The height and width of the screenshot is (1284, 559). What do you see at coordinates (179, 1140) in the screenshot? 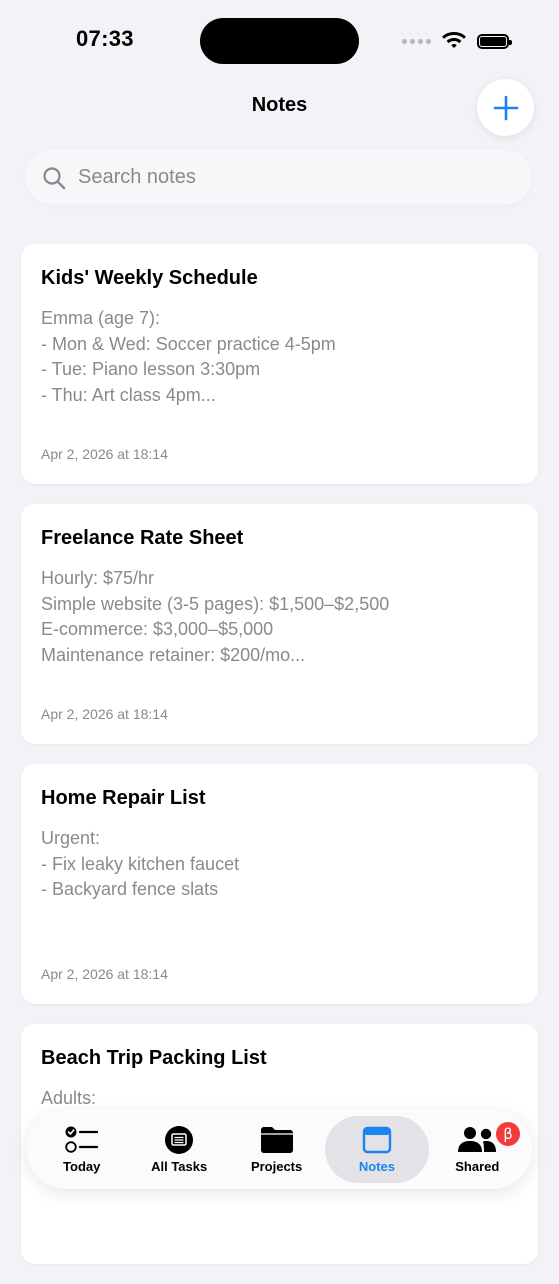
I see `tasks-icon` at bounding box center [179, 1140].